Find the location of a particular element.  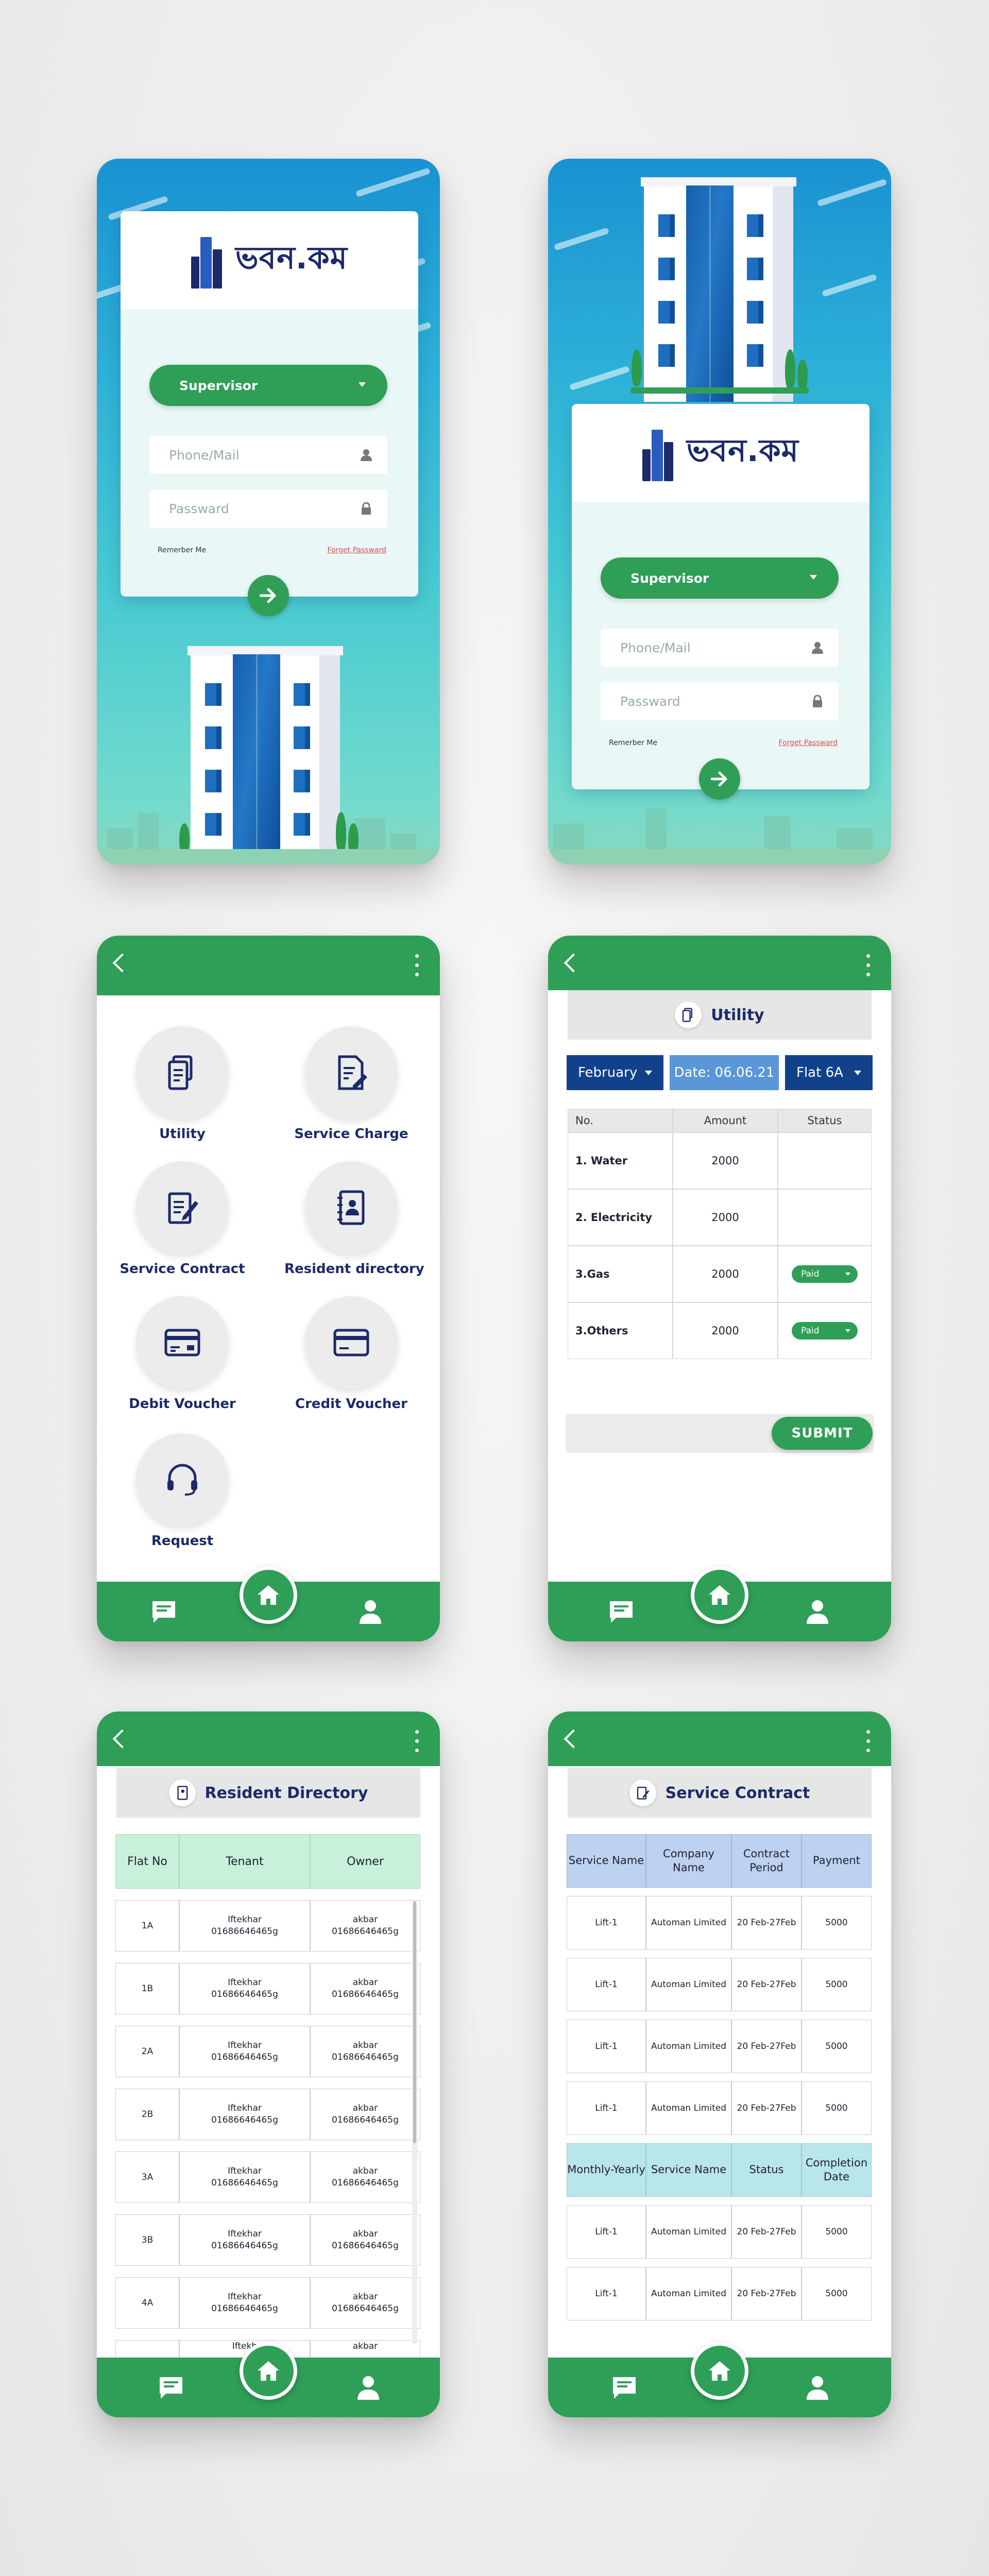

table-row: 1B Iftekhar 01686646465g akbar 01686646465g is located at coordinates (267, 1988).